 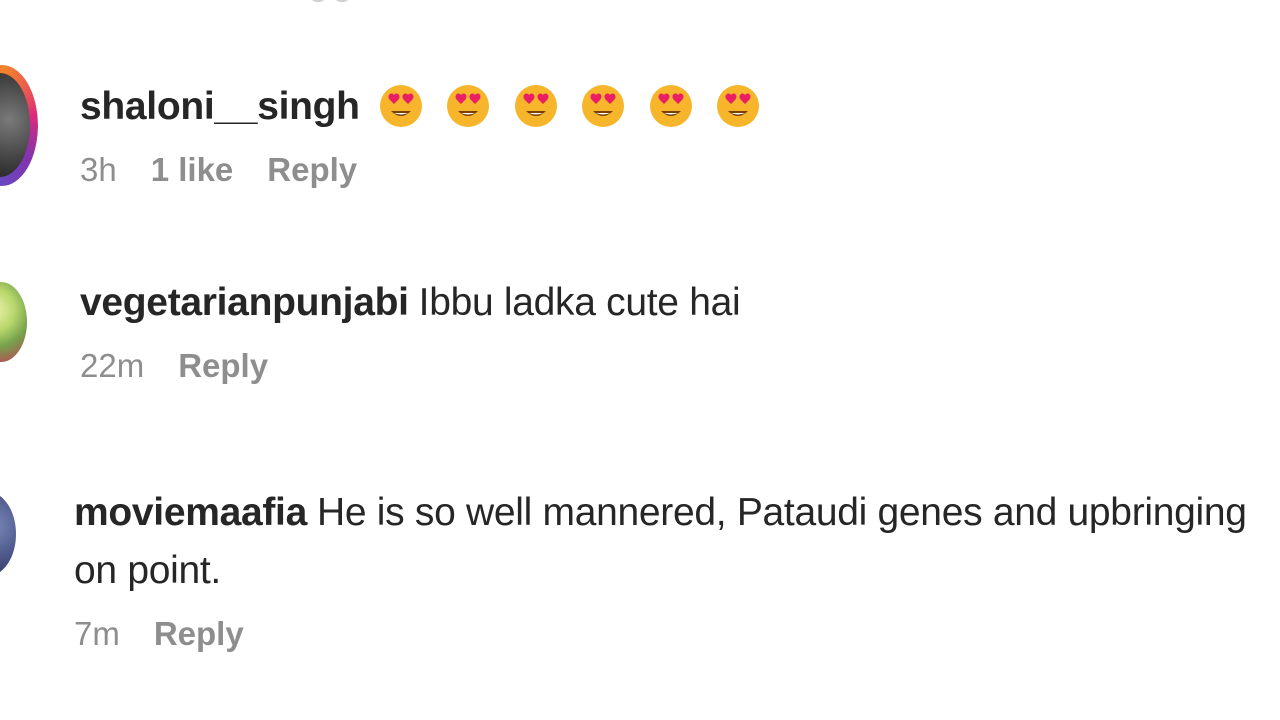 What do you see at coordinates (98, 169) in the screenshot?
I see `comment-timestamp: 3h` at bounding box center [98, 169].